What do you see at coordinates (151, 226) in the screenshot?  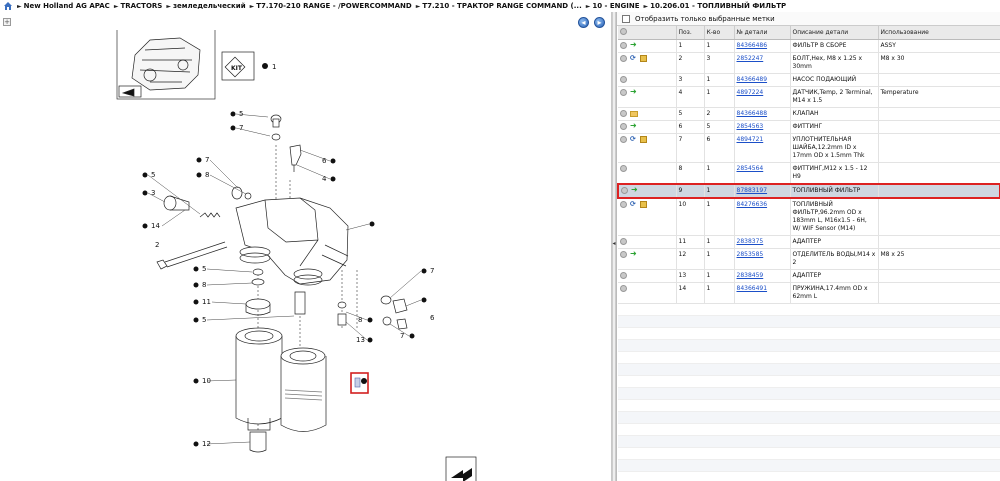 I see `callout-marker: 14` at bounding box center [151, 226].